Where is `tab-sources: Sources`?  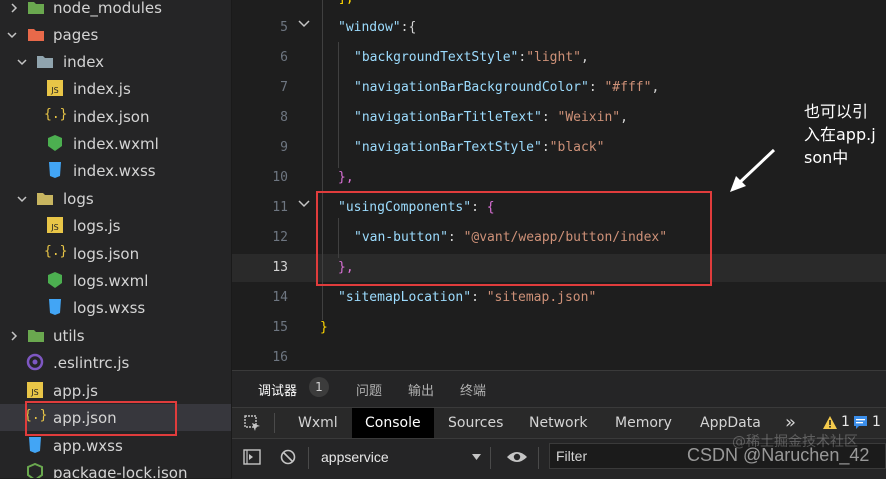
tab-sources: Sources is located at coordinates (475, 423).